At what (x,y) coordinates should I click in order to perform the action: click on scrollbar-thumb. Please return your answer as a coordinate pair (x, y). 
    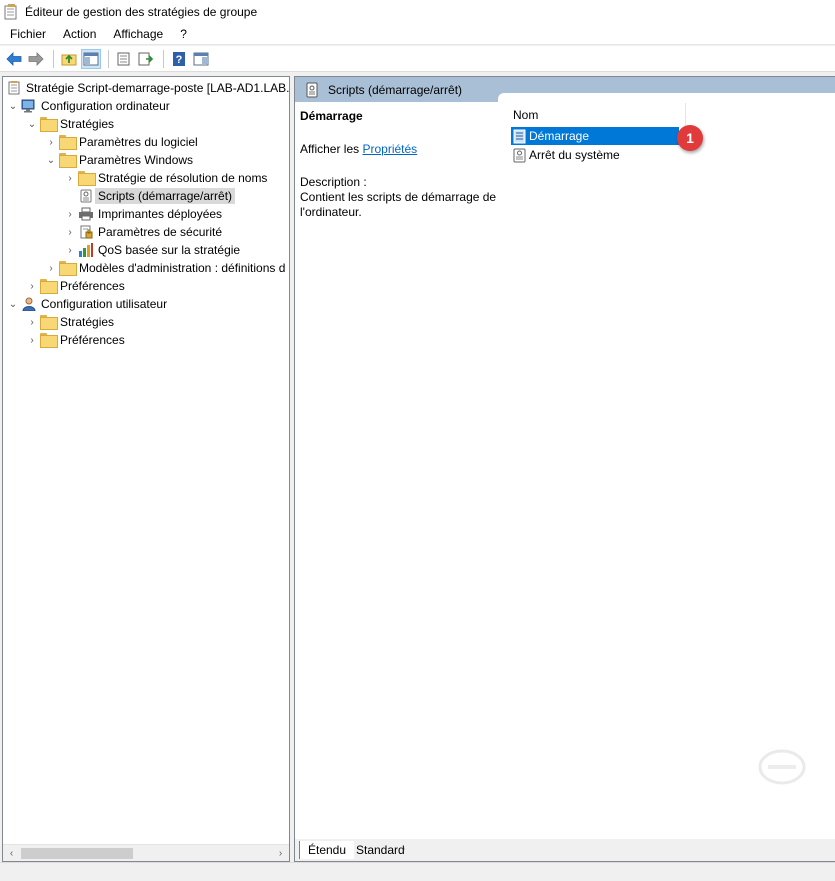
    Looking at the image, I should click on (77, 853).